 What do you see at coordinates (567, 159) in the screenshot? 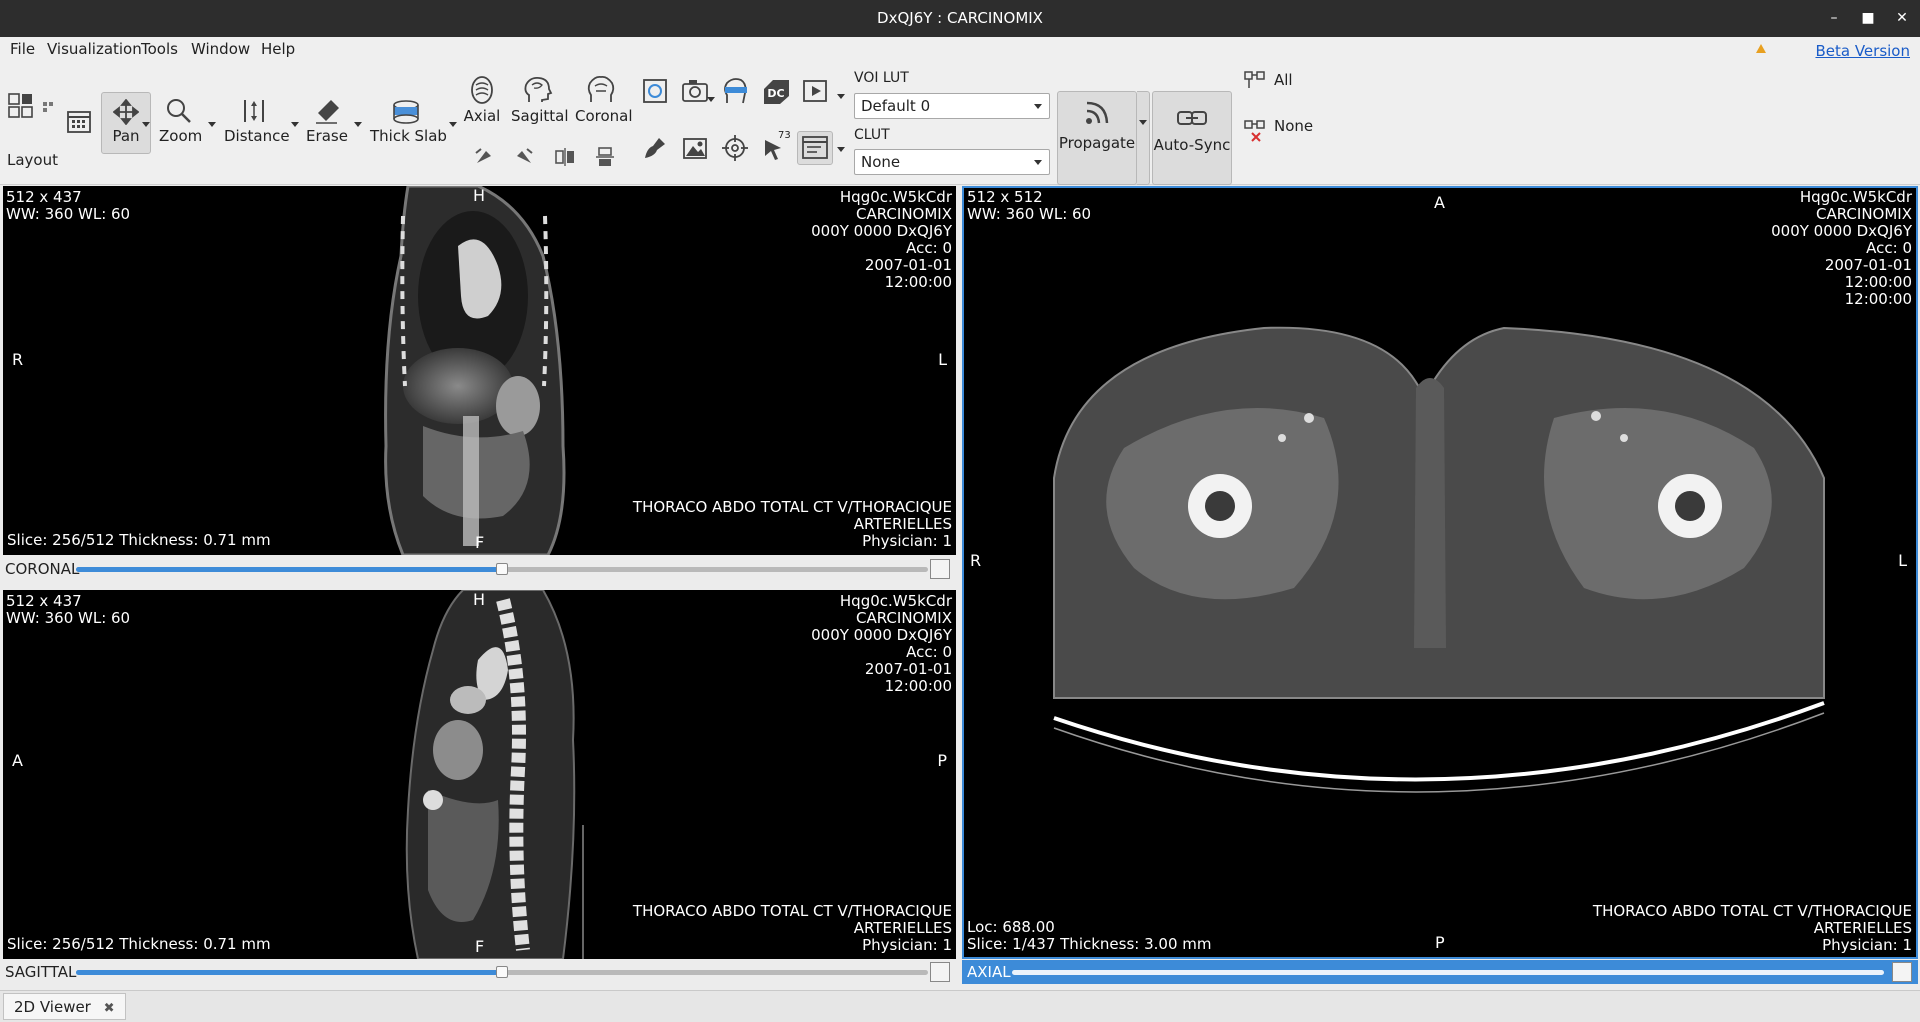
I see `flip-horizontal-icon` at bounding box center [567, 159].